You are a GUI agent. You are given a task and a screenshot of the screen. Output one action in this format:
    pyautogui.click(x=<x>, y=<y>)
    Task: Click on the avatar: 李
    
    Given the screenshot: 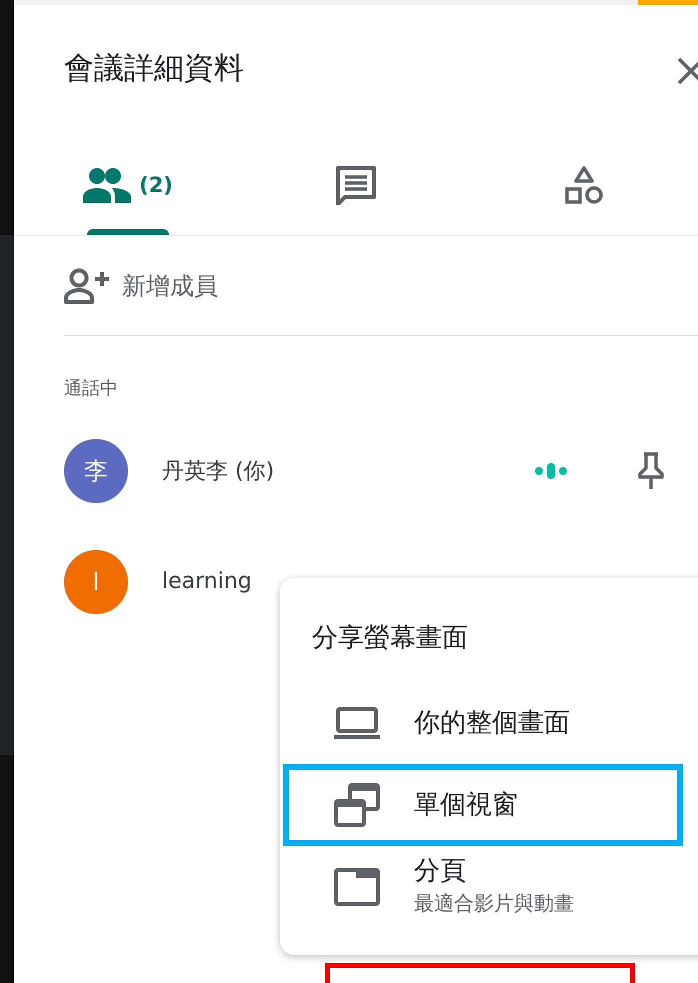 What is the action you would take?
    pyautogui.click(x=96, y=470)
    